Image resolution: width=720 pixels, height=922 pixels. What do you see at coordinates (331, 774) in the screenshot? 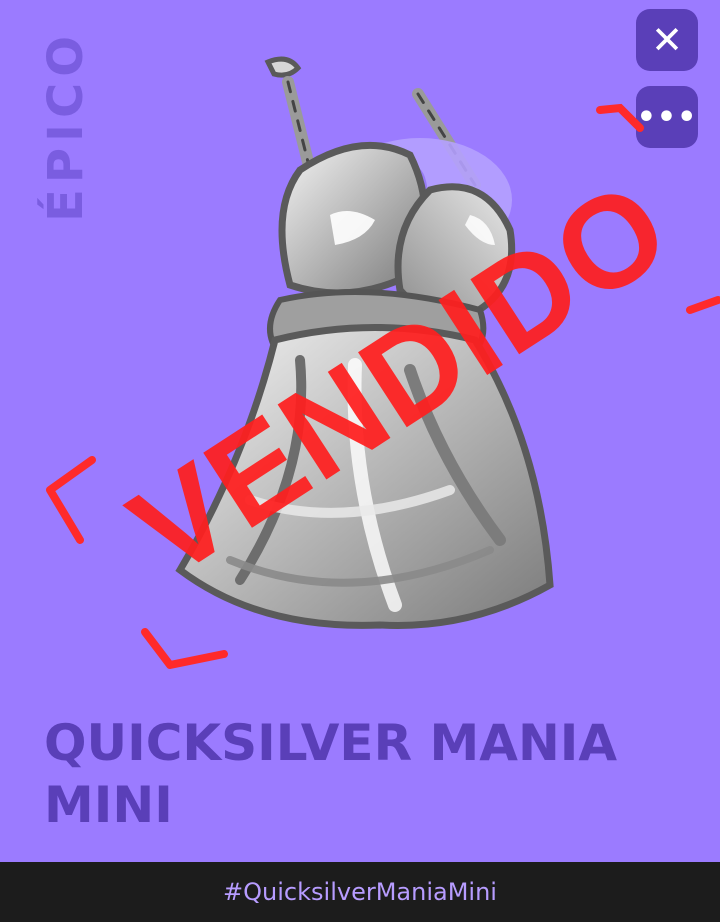
I see `item-title: QUICKSILVER MANIA MINI` at bounding box center [331, 774].